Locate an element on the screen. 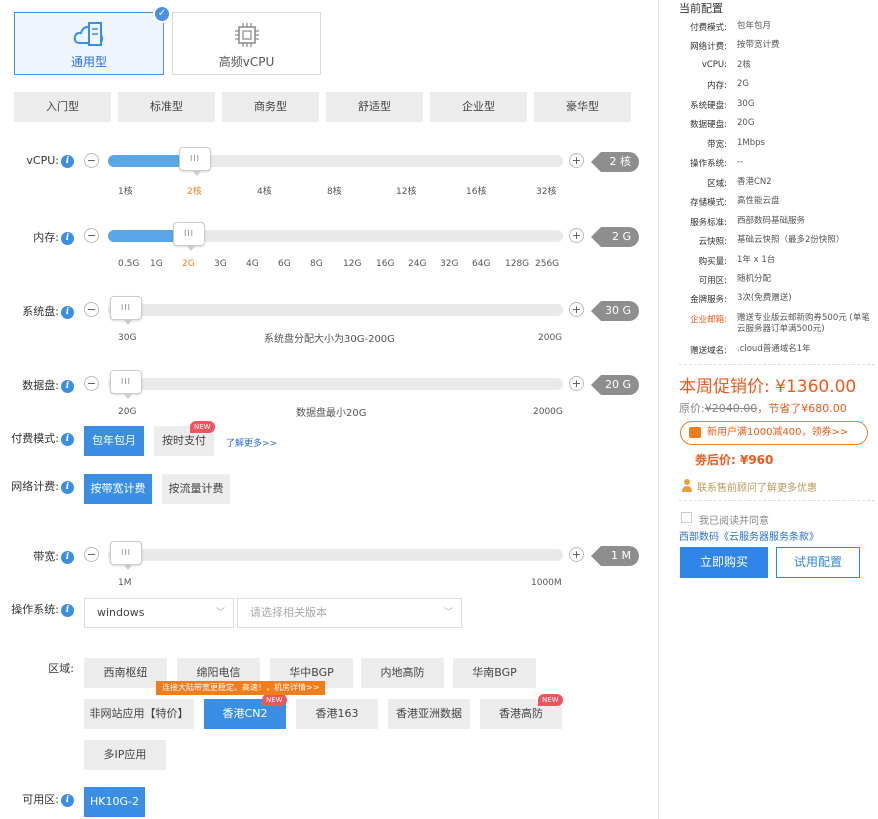 The height and width of the screenshot is (819, 878). data-disk-max: 2000G is located at coordinates (548, 412).